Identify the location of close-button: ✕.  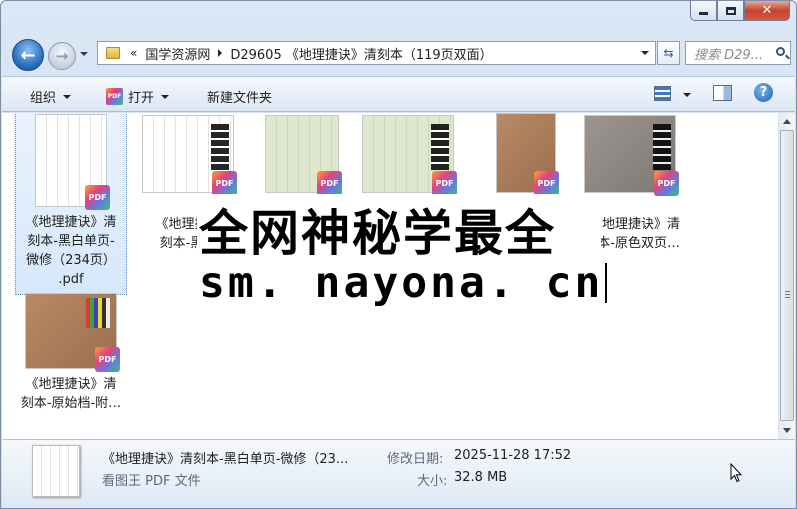
(767, 11).